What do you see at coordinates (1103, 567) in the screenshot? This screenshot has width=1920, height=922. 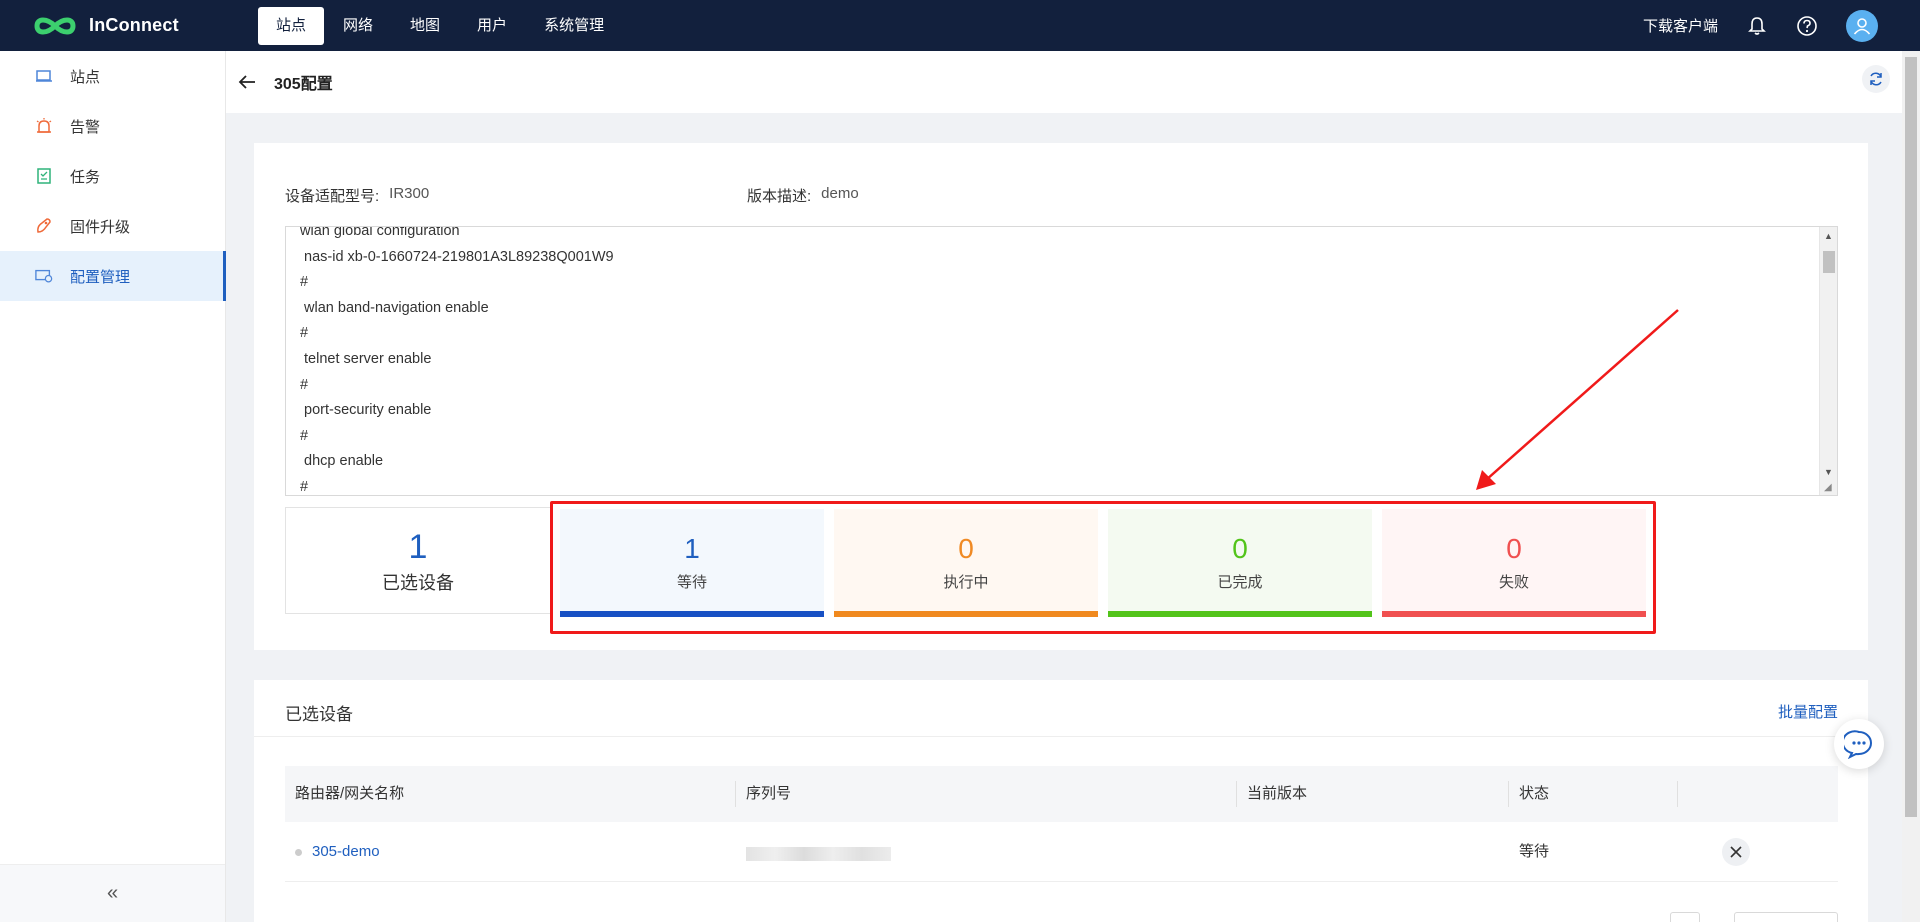 I see `highlight-box` at bounding box center [1103, 567].